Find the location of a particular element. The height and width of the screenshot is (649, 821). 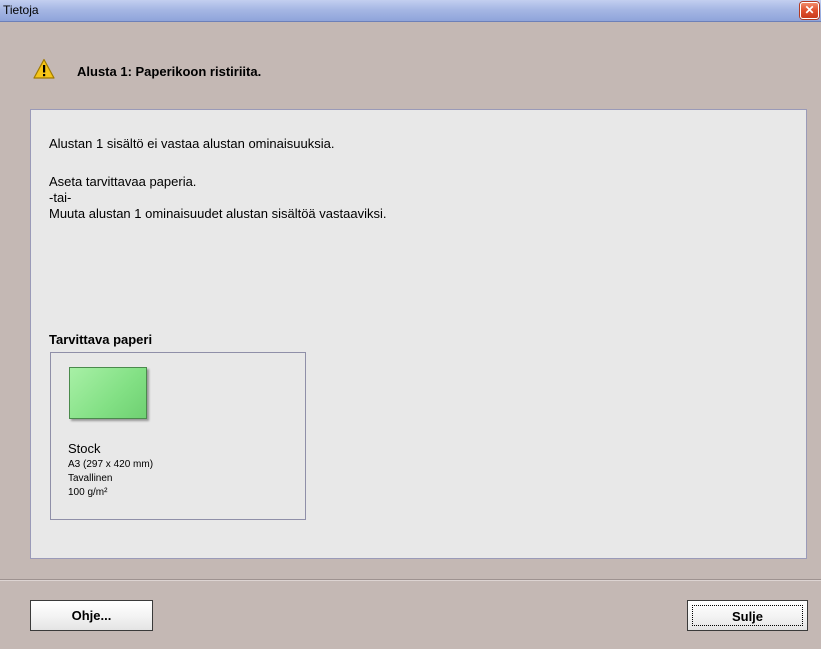

title-bar: Tietoja ✕ is located at coordinates (410, 11).